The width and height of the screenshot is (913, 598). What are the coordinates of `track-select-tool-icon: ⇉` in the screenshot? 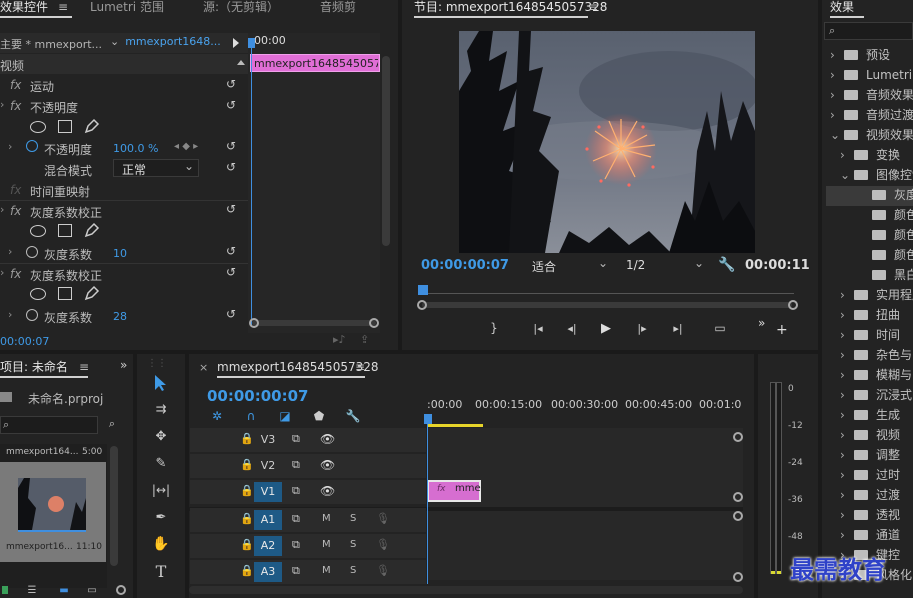 It's located at (161, 409).